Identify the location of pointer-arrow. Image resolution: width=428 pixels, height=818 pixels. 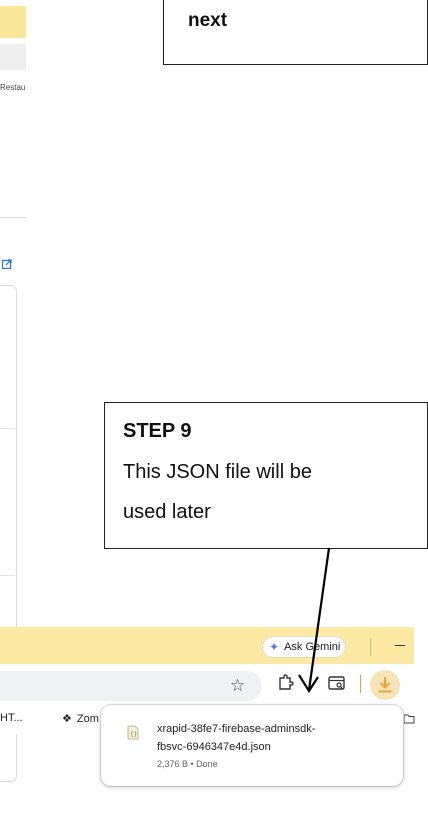
(314, 620).